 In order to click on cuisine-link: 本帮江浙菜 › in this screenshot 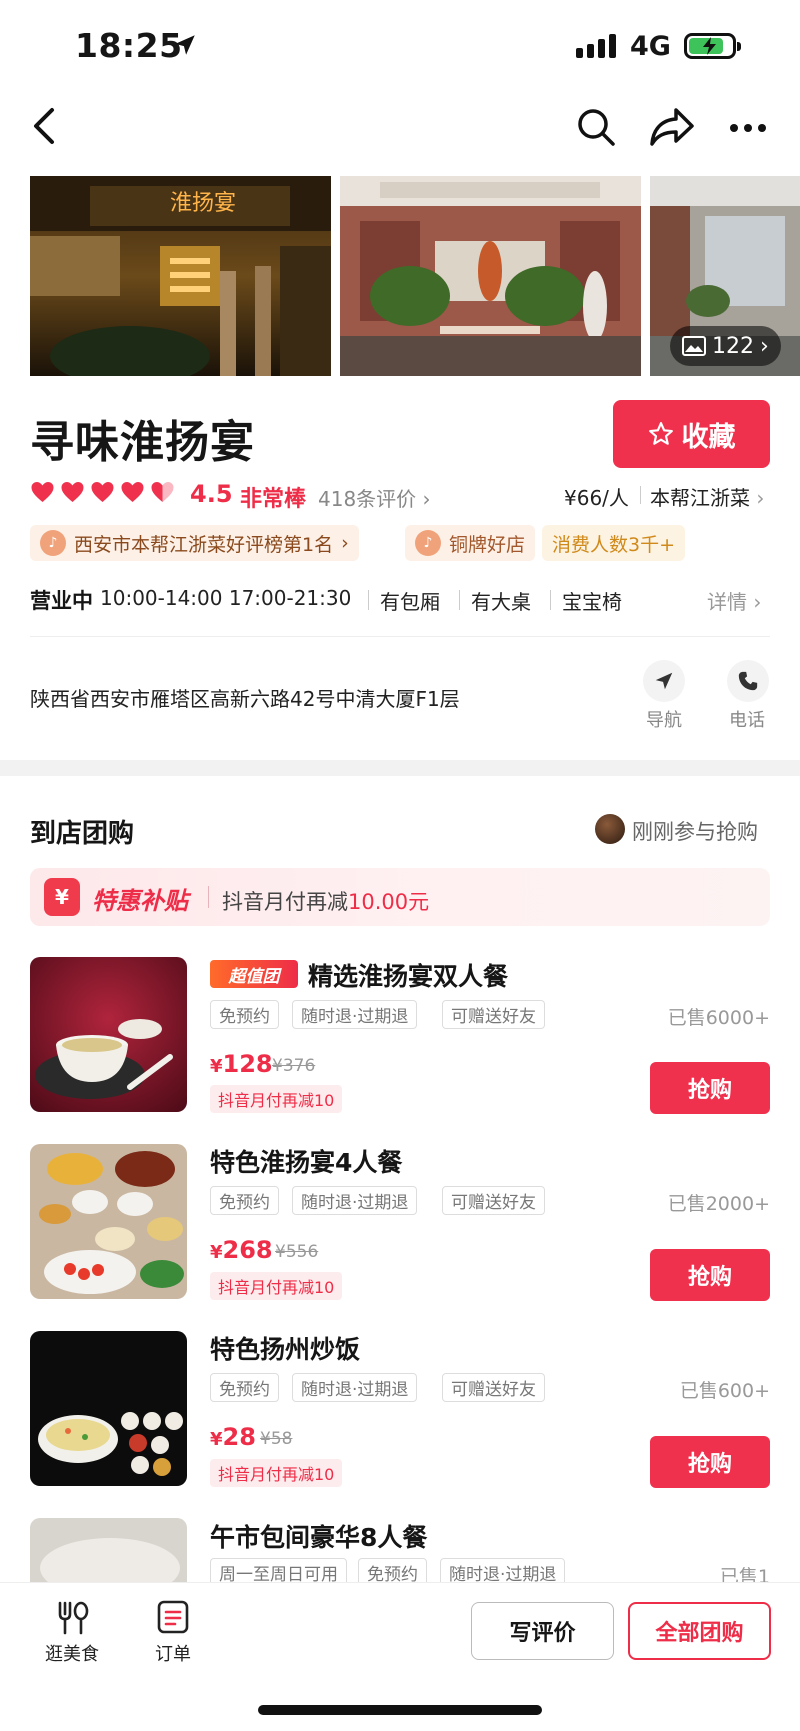, I will do `click(707, 496)`.